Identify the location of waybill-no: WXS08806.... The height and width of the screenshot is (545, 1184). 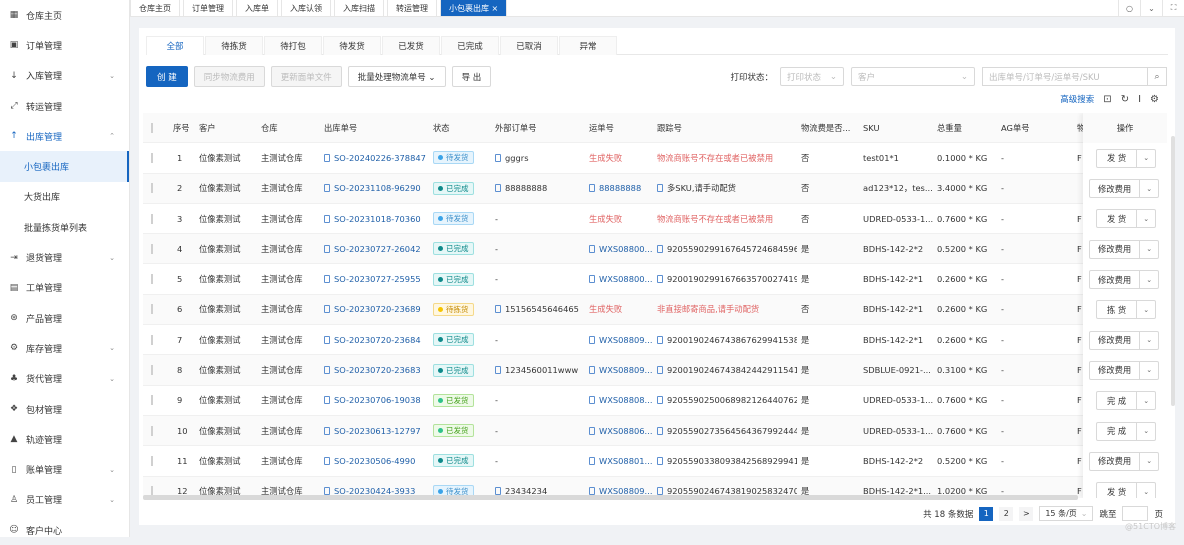
(620, 431).